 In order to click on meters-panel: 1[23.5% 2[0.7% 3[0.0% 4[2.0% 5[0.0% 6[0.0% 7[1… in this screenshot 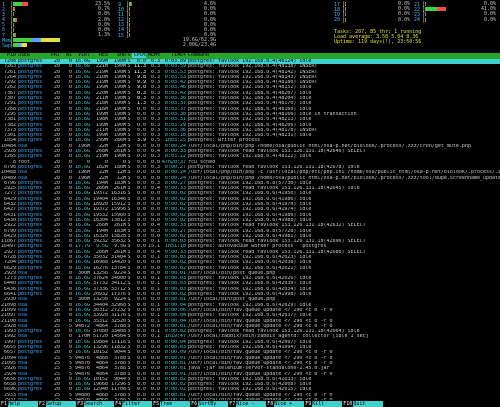, I will do `click(250, 24)`.